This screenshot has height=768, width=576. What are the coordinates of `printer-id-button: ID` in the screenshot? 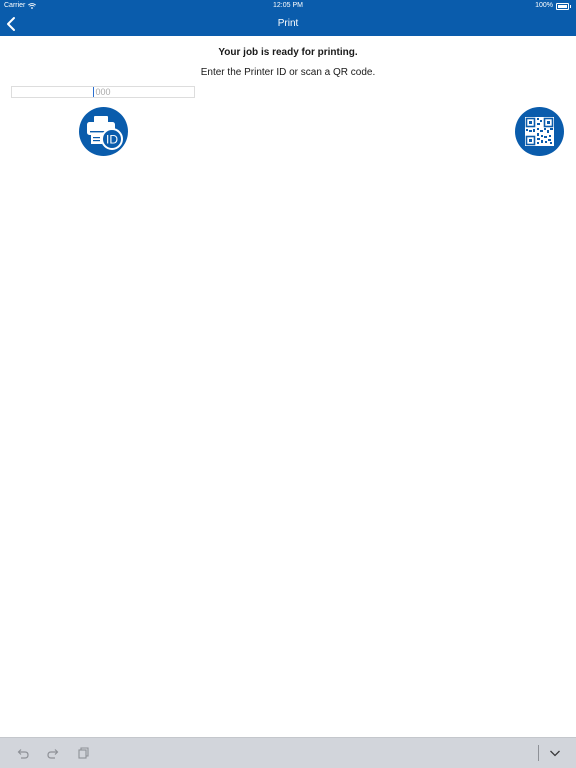 It's located at (103, 131).